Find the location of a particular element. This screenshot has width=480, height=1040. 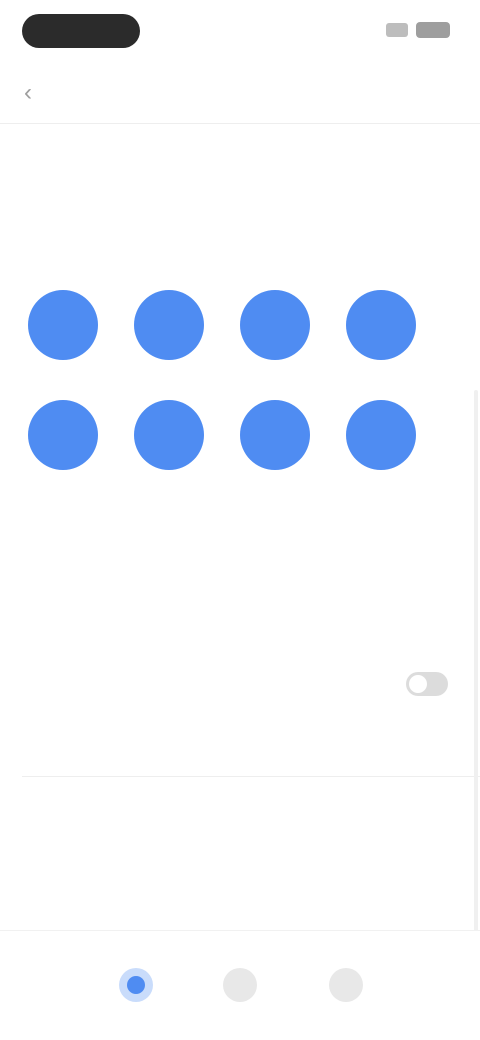

home-icon-glyph is located at coordinates (136, 985).